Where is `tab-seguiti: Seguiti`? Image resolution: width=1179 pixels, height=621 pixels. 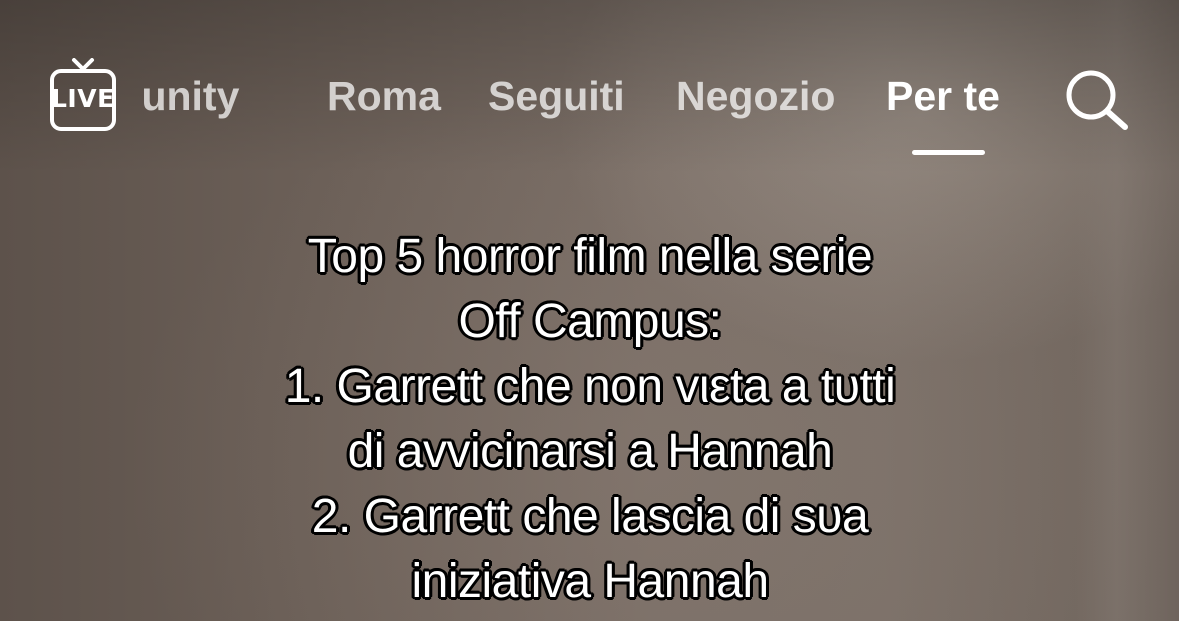
tab-seguiti: Seguiti is located at coordinates (556, 96).